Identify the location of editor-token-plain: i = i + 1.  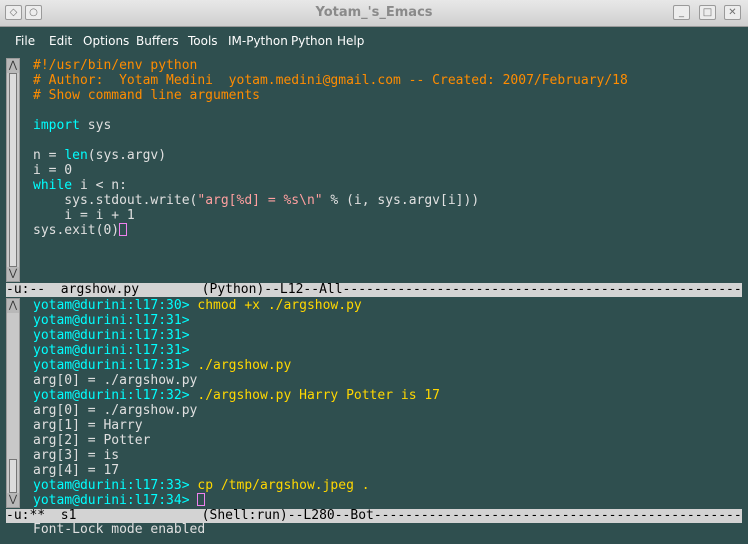
(84, 215).